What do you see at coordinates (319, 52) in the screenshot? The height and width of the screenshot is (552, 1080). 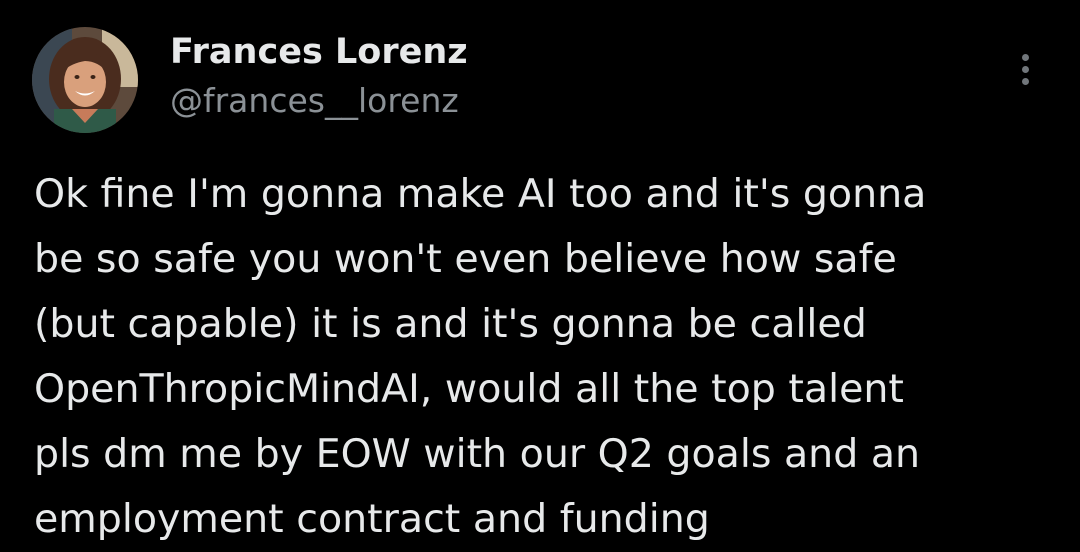 I see `author-name: Frances Lorenz` at bounding box center [319, 52].